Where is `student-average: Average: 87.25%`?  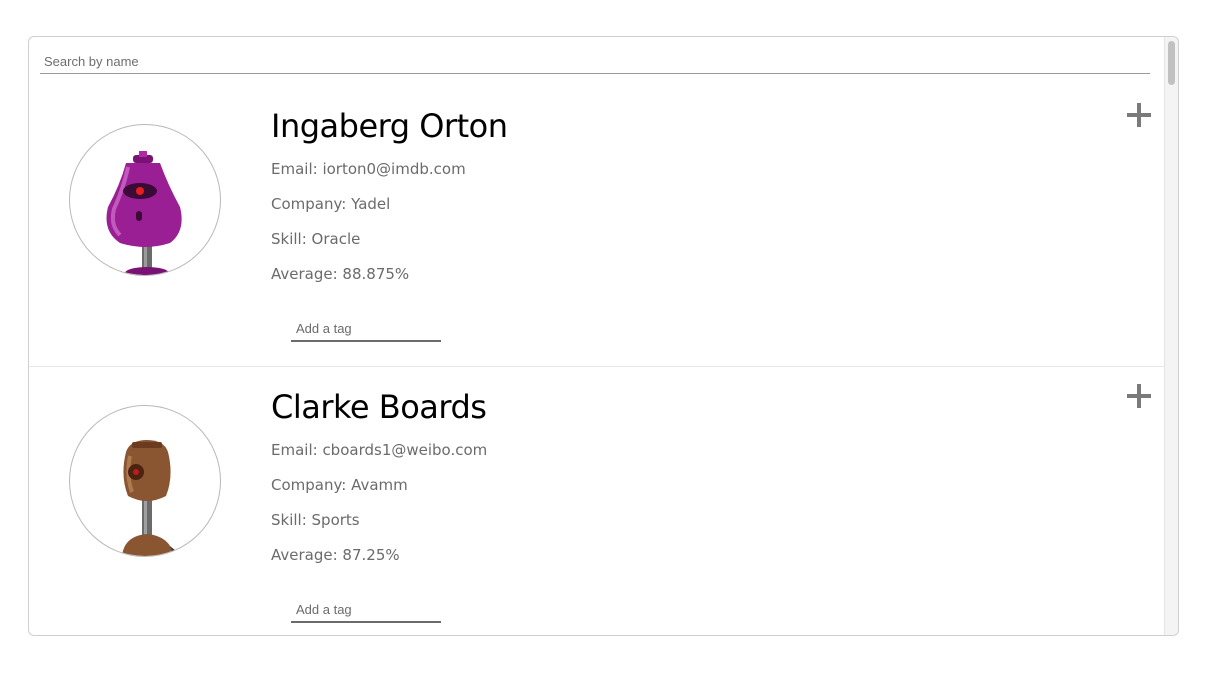
student-average: Average: 87.25% is located at coordinates (335, 555).